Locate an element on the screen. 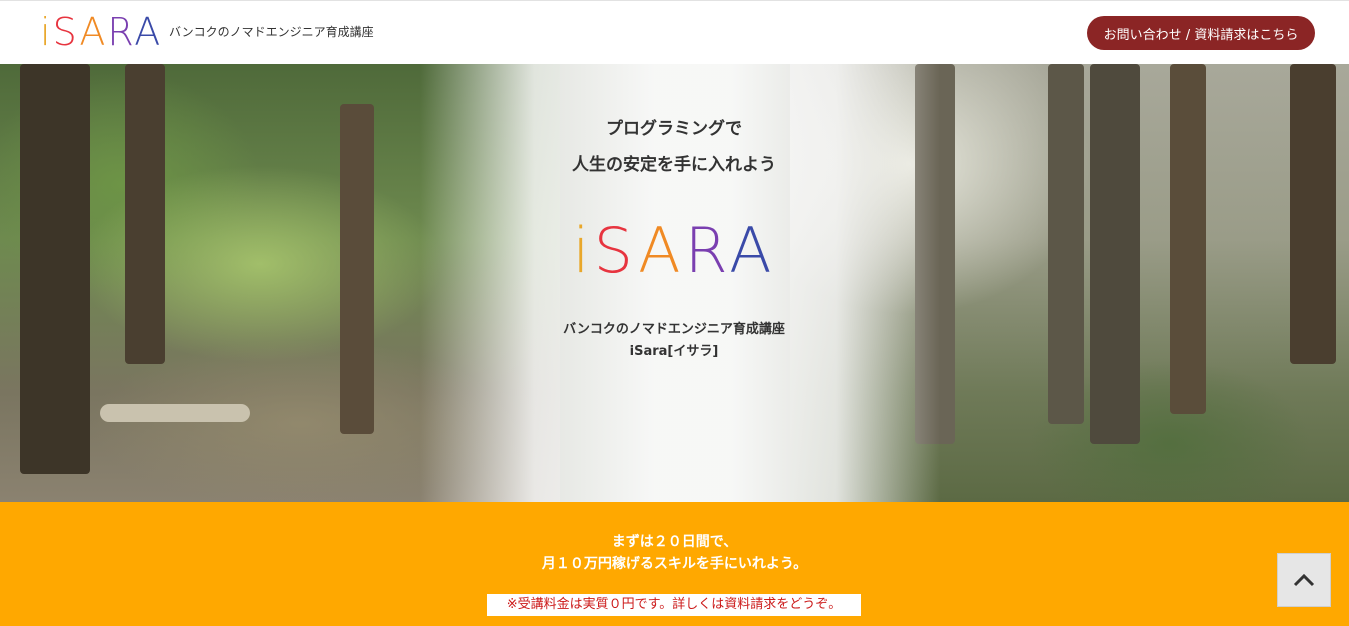 Image resolution: width=1349 pixels, height=626 pixels. logo-letter: R is located at coordinates (121, 32).